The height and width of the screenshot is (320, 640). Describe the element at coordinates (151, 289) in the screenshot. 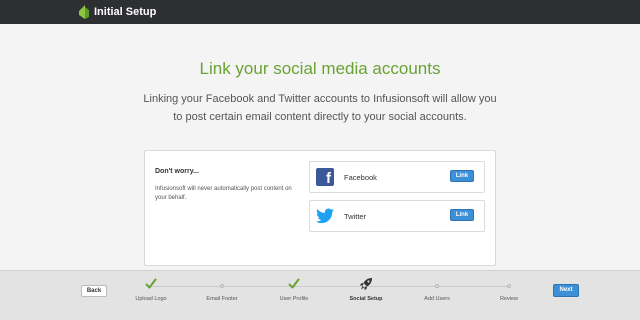

I see `step-upload-logo: Upload Logo` at that location.